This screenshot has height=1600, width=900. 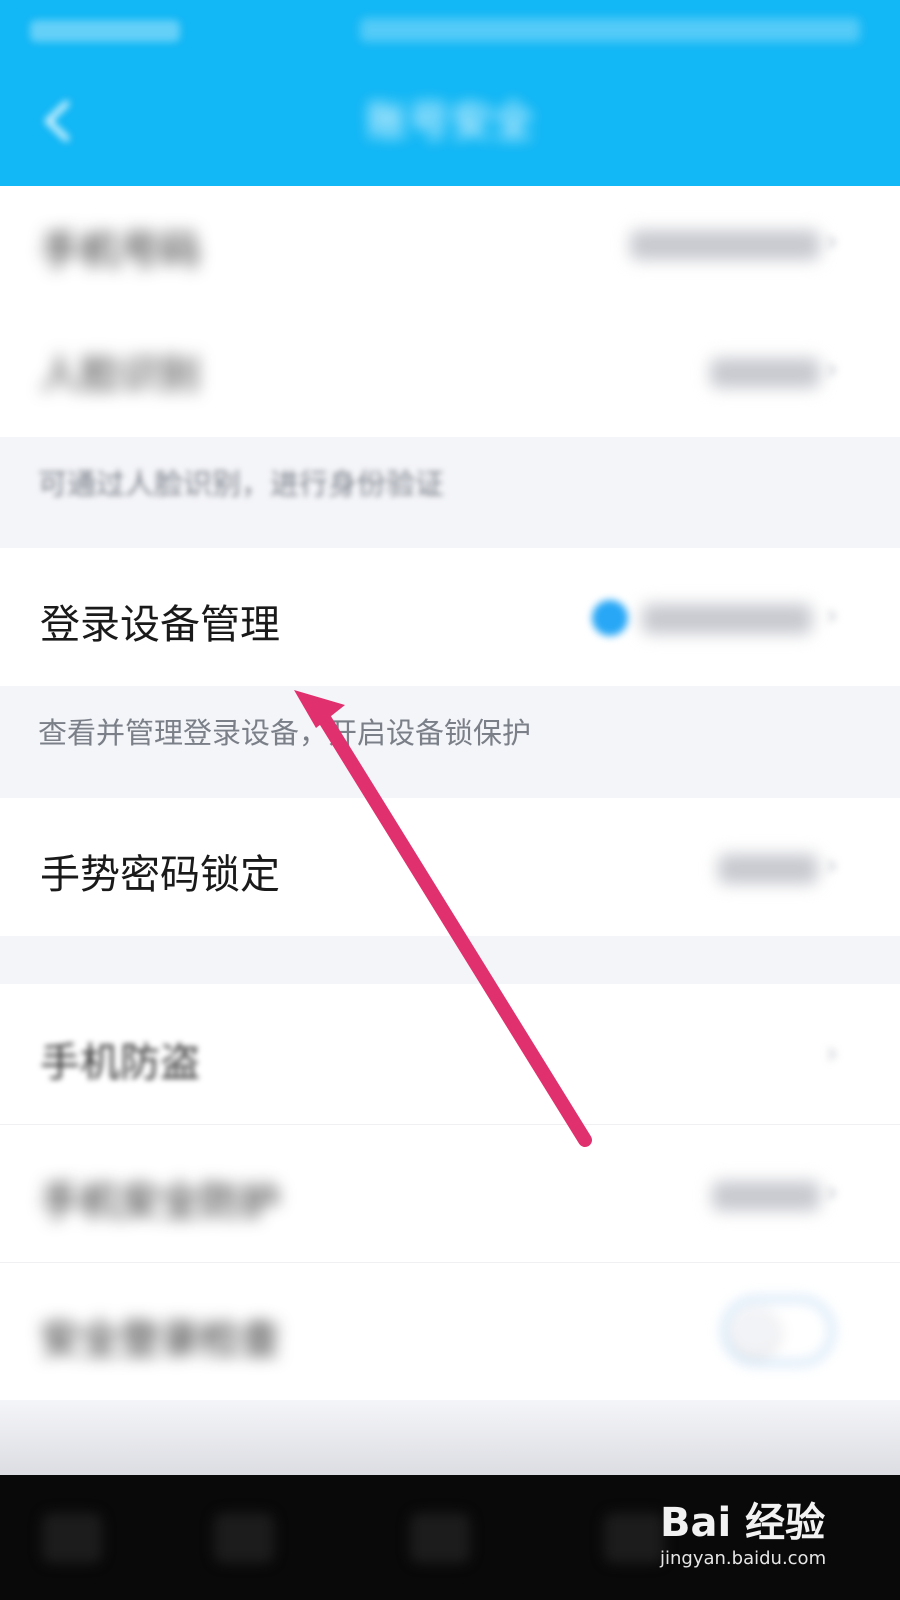 What do you see at coordinates (61, 121) in the screenshot?
I see `back-arrow-icon` at bounding box center [61, 121].